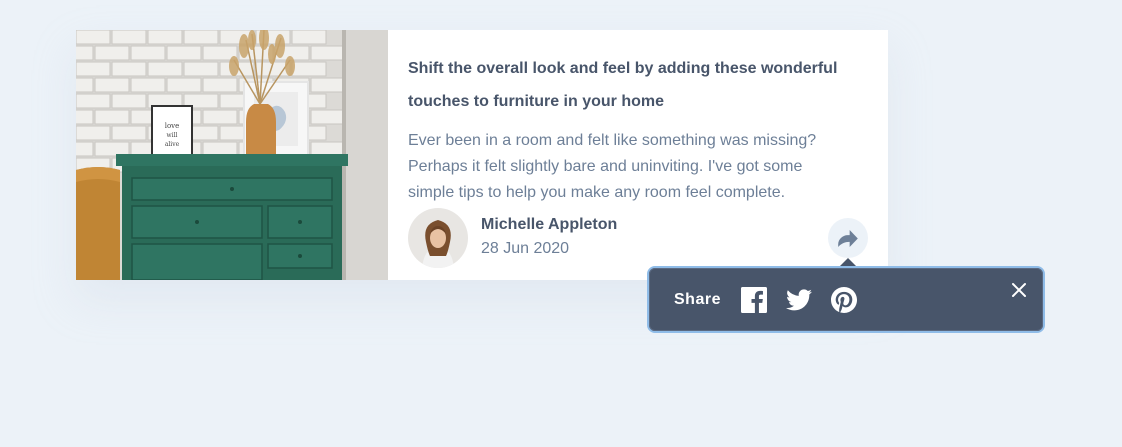  I want to click on avatar, so click(438, 238).